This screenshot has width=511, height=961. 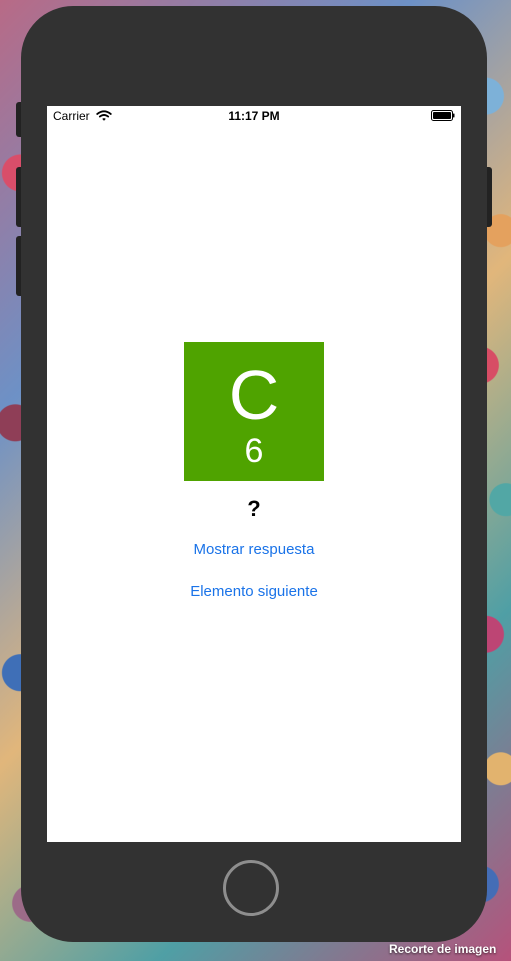 What do you see at coordinates (254, 508) in the screenshot?
I see `answer-placeholder: ?` at bounding box center [254, 508].